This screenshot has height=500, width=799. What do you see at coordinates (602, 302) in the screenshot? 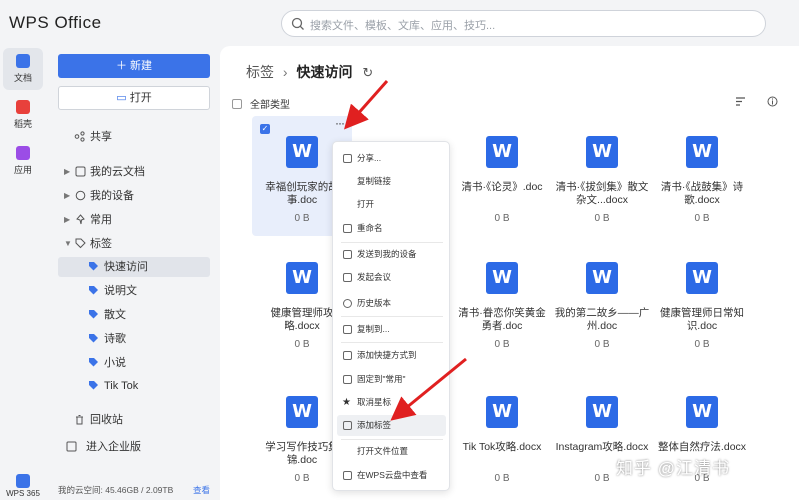
I see `file-card: W 我的第二故乡——广州.doc 0 B` at bounding box center [602, 302].